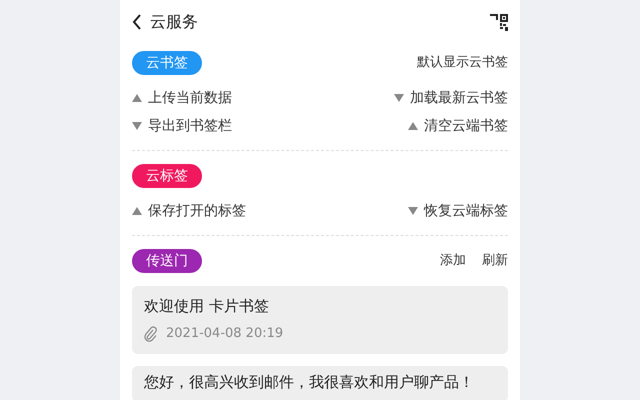  Describe the element at coordinates (207, 306) in the screenshot. I see `card-text: 欢迎使用 卡片书签` at that location.